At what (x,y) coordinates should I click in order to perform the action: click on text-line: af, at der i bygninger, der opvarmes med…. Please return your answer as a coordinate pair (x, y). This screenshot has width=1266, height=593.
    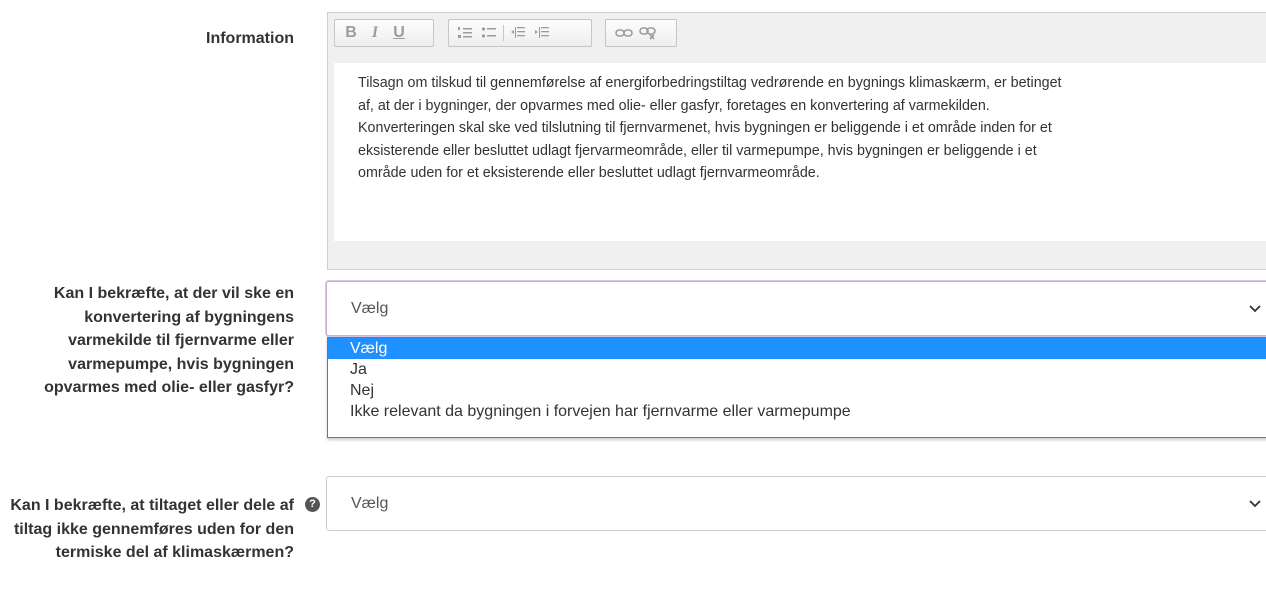
    Looking at the image, I should click on (674, 105).